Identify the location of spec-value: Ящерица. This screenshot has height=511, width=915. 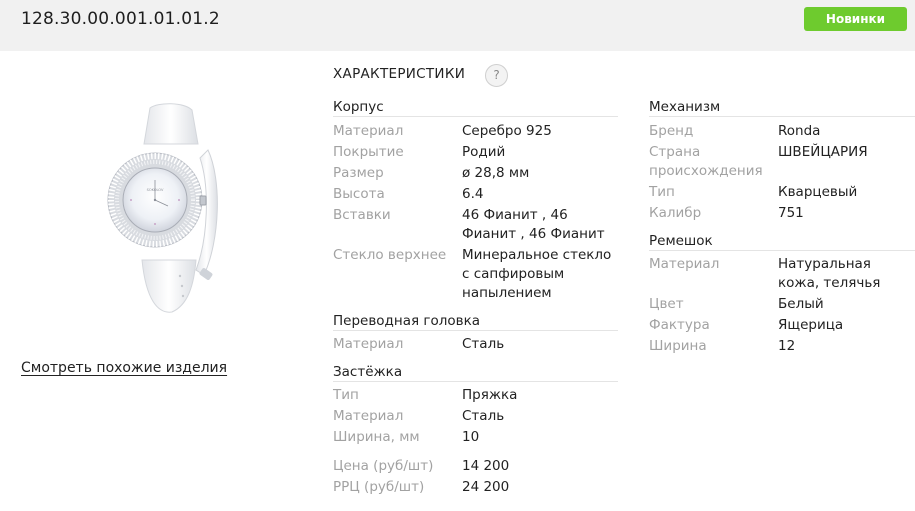
(811, 325).